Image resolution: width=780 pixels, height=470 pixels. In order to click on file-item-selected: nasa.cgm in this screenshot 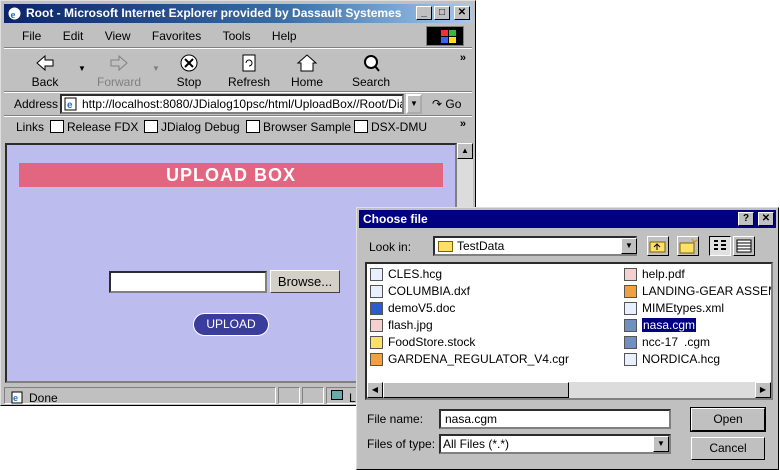, I will do `click(660, 325)`.